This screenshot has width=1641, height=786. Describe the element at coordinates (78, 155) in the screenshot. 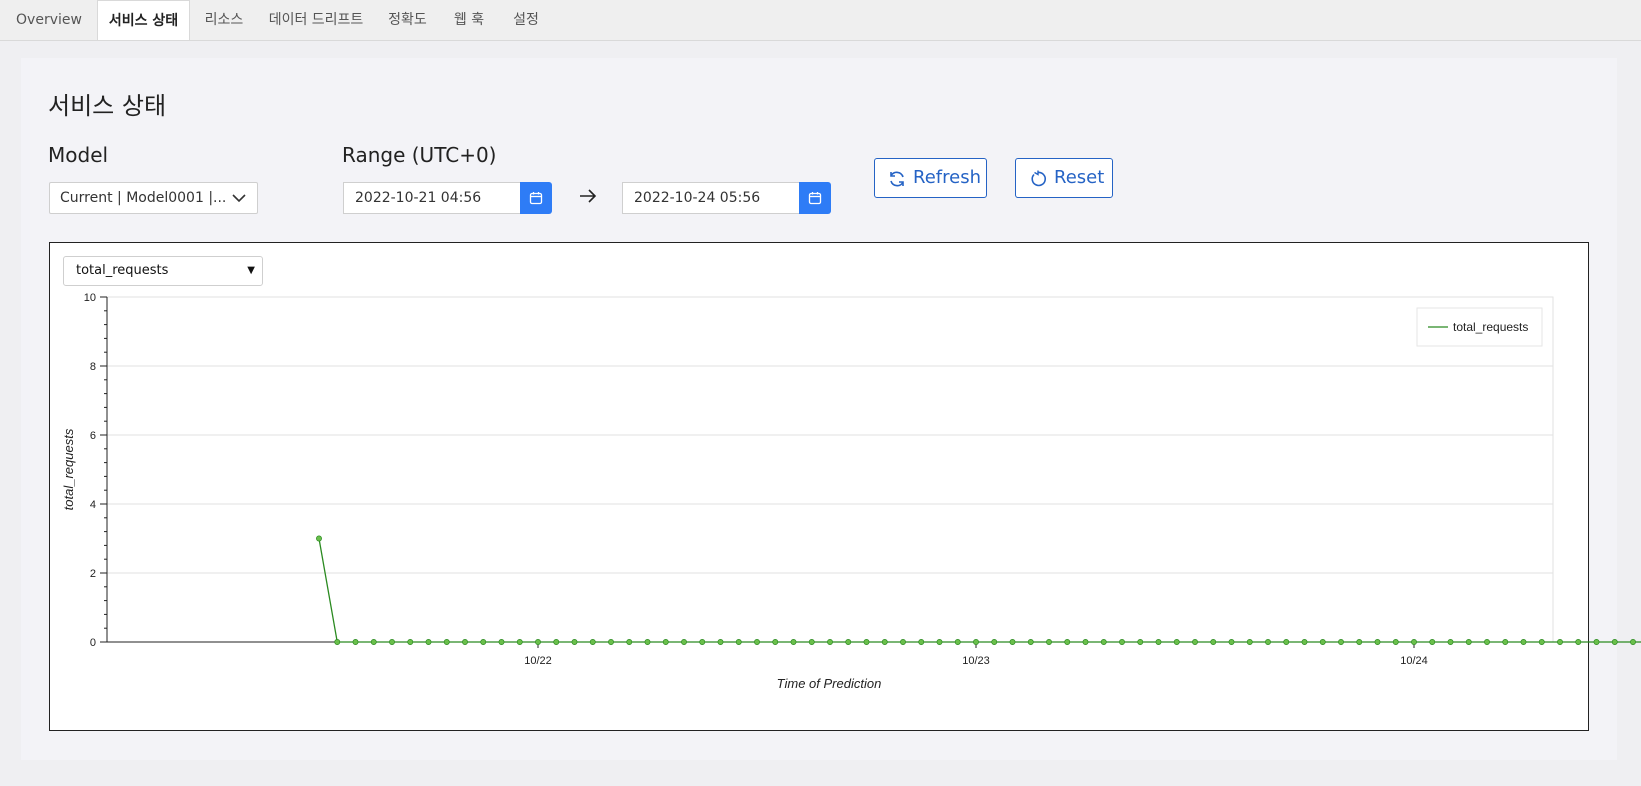

I see `model-label: Model` at that location.